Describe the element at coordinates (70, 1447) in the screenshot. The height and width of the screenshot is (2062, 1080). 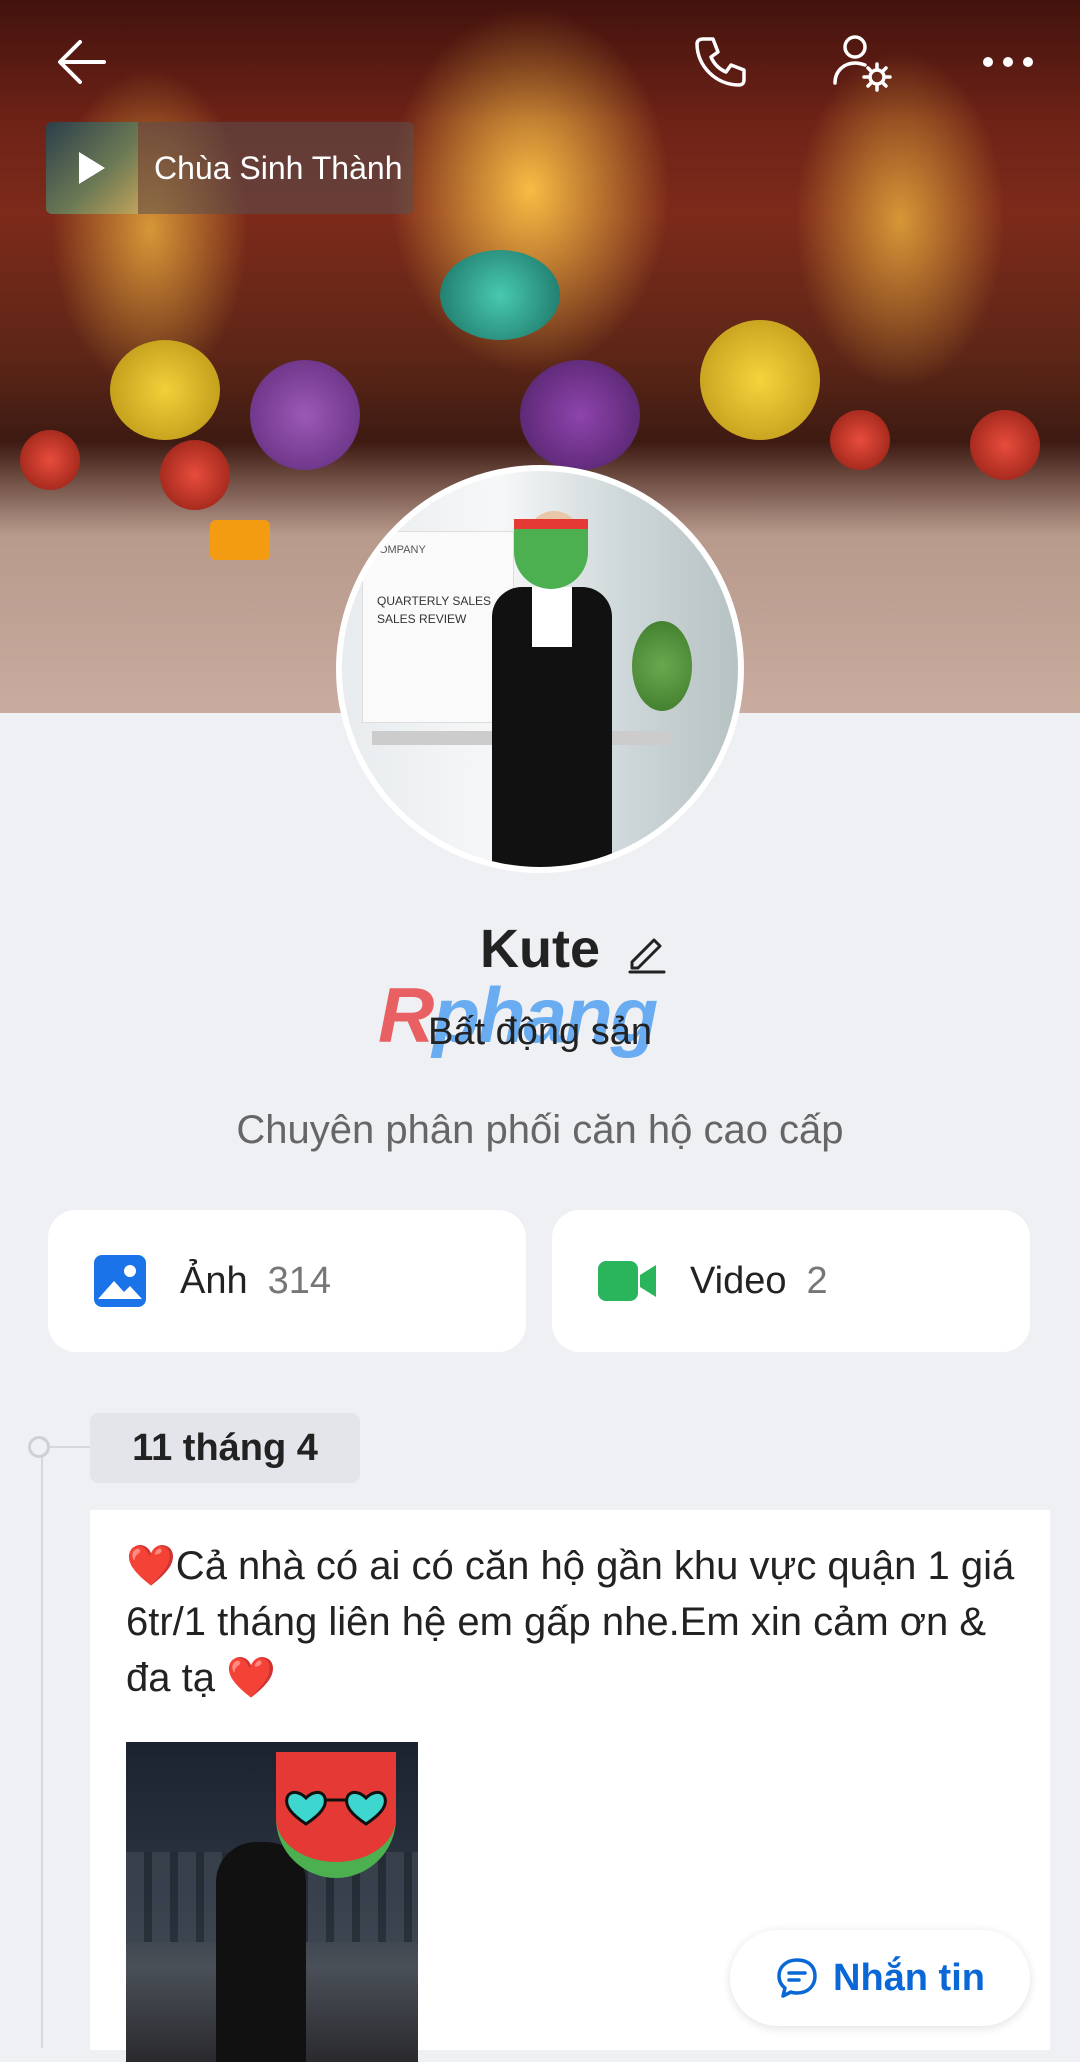
I see `timeline-connector` at that location.